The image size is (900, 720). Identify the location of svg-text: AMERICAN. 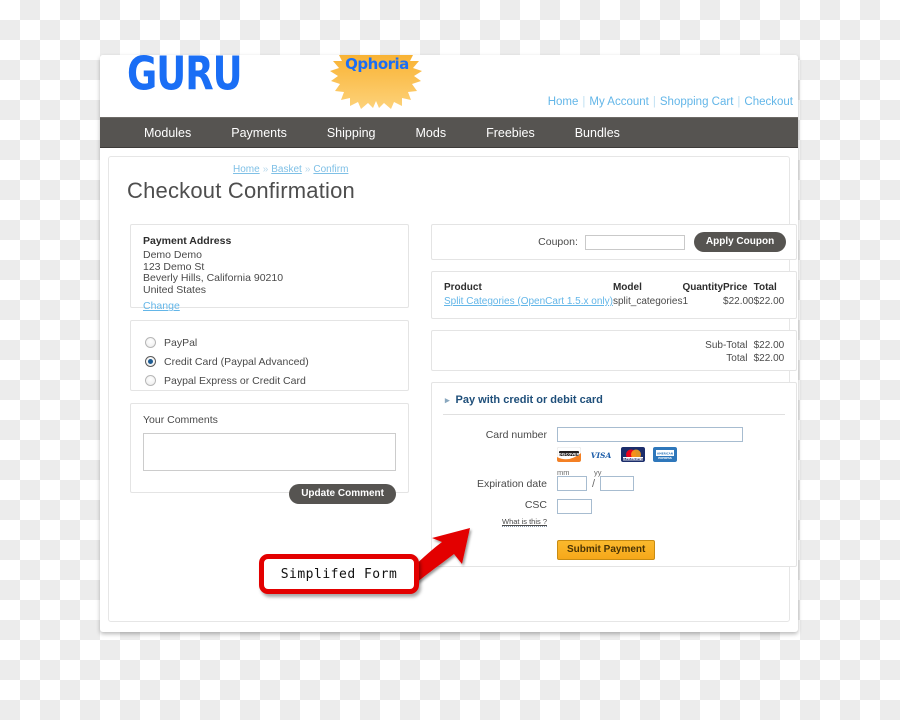
(665, 453).